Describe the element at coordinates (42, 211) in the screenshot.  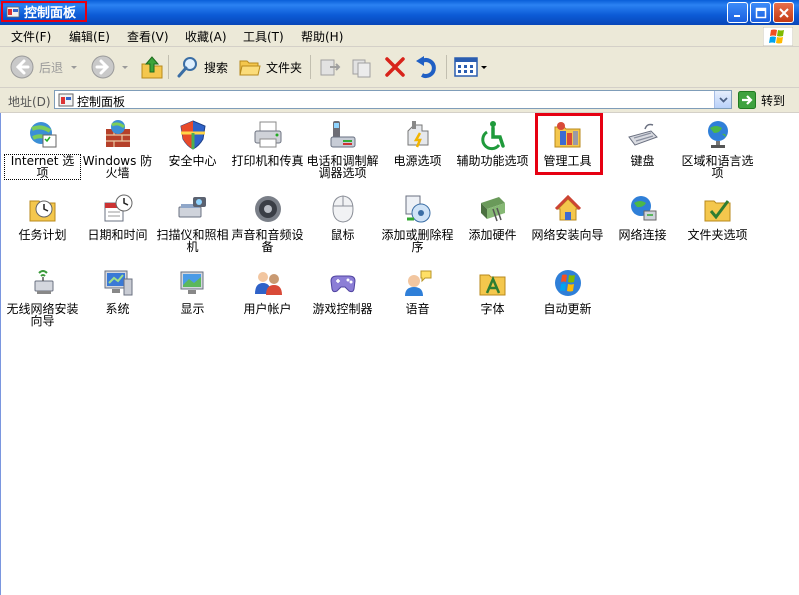
I see `scheduled-tasks-icon` at that location.